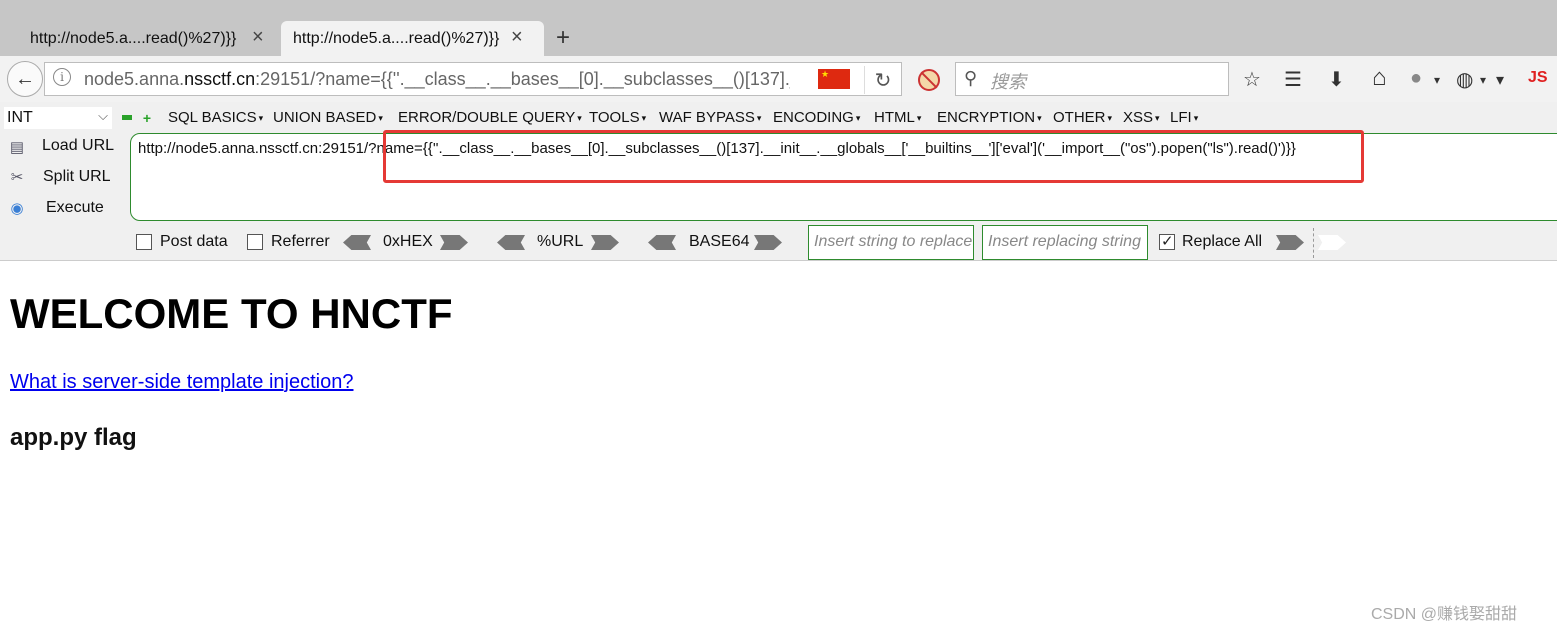  I want to click on replace-string-placeholder: Insert string to replace, so click(893, 241).